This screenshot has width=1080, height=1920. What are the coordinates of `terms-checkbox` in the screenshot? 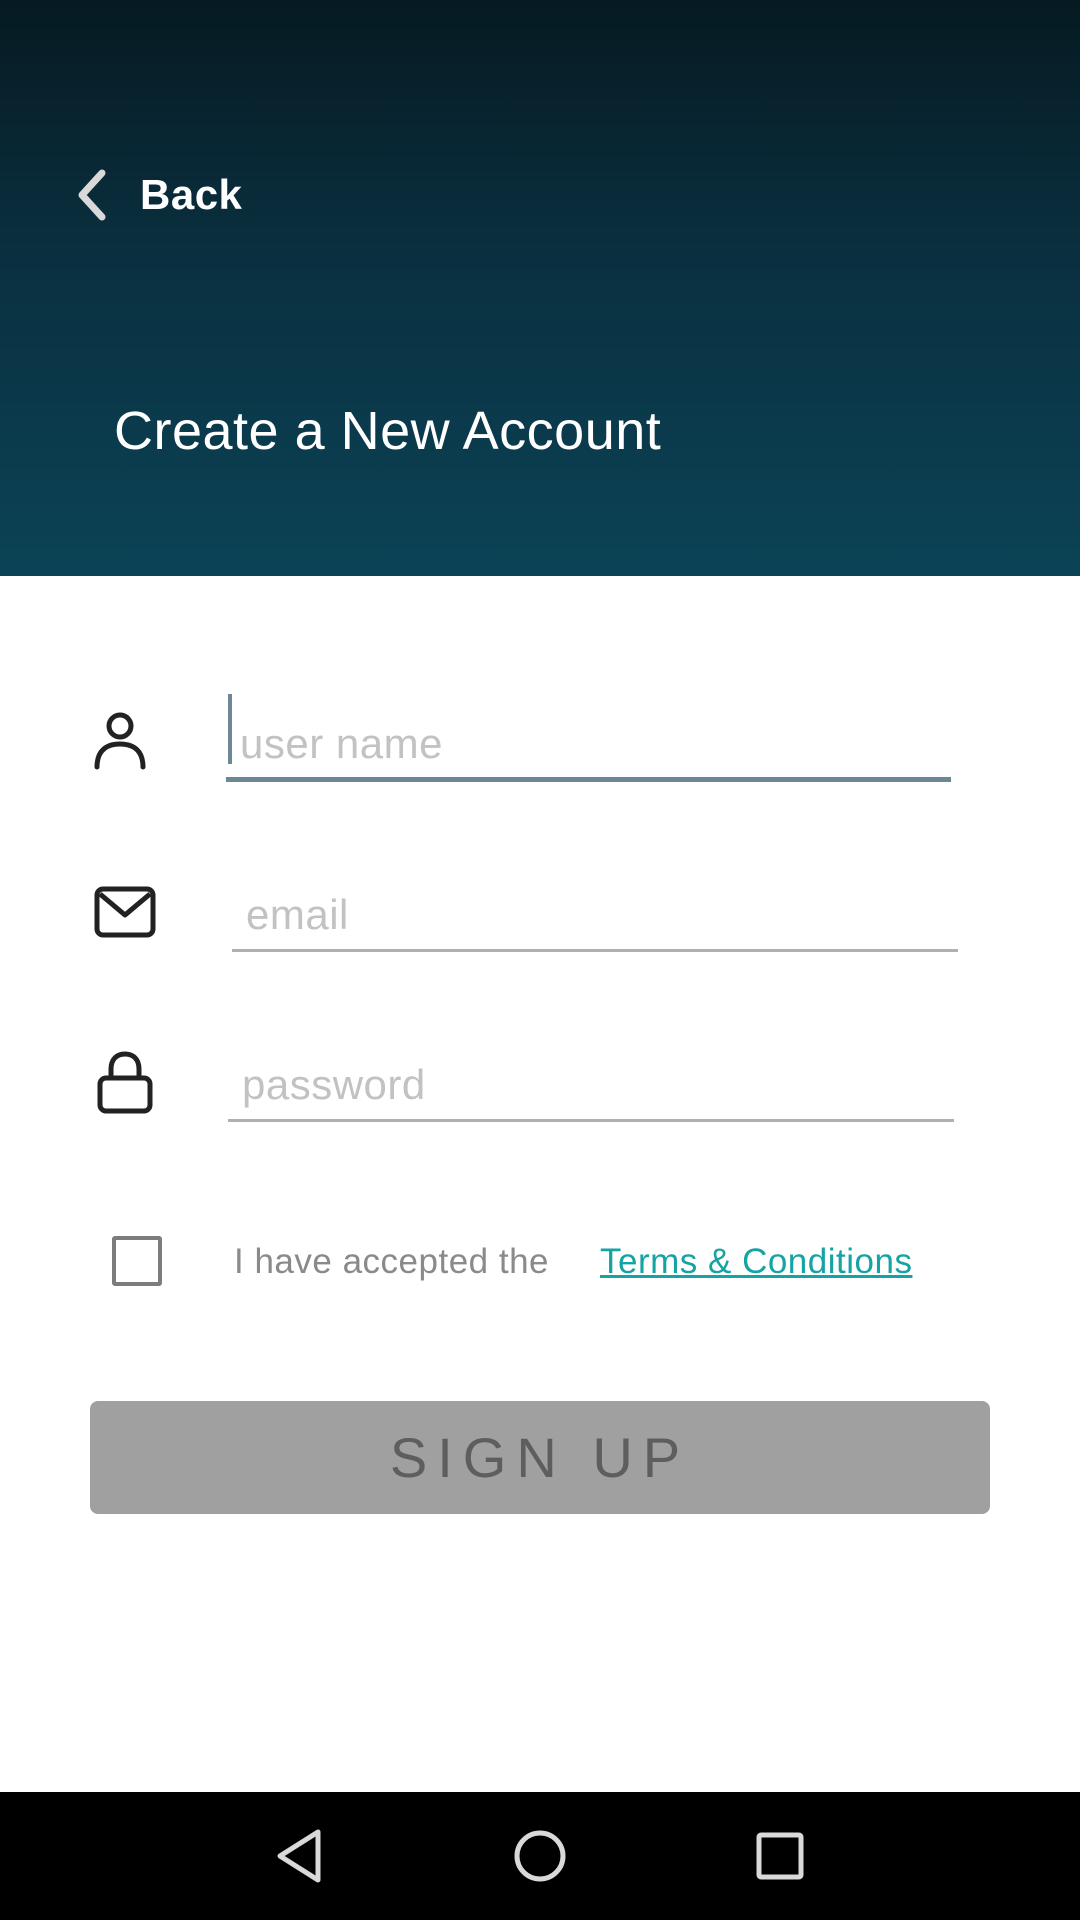 It's located at (137, 1261).